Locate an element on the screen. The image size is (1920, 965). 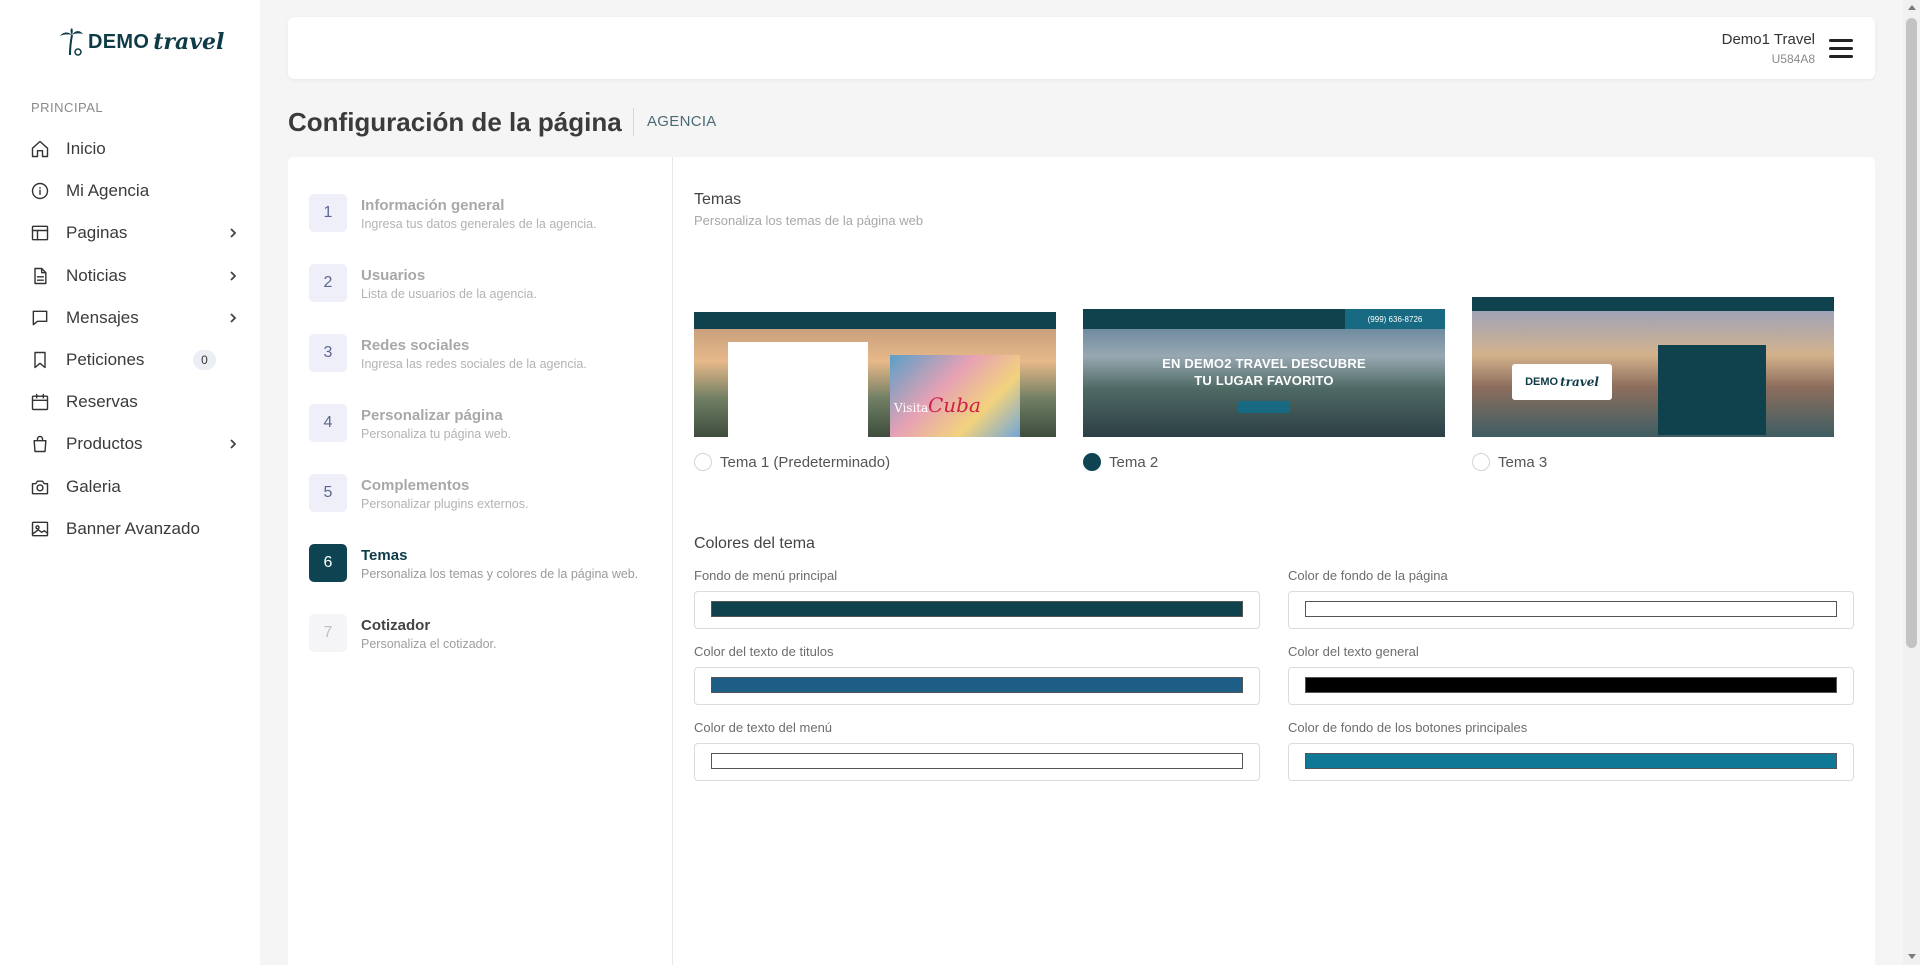
theme-colors-title: Colores del tema is located at coordinates (754, 543).